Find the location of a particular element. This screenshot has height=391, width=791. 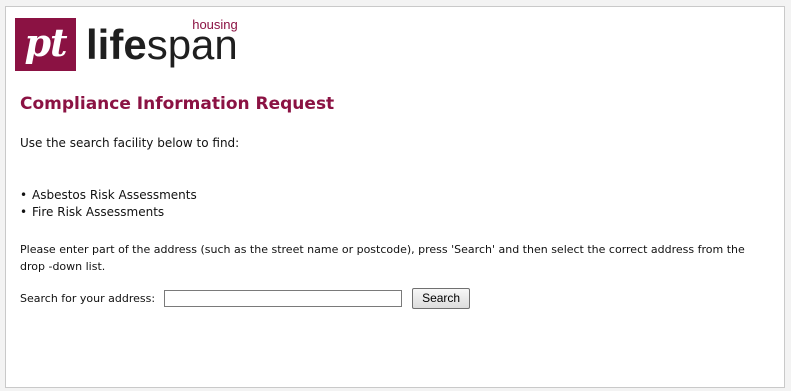

search-button: Search is located at coordinates (441, 298).